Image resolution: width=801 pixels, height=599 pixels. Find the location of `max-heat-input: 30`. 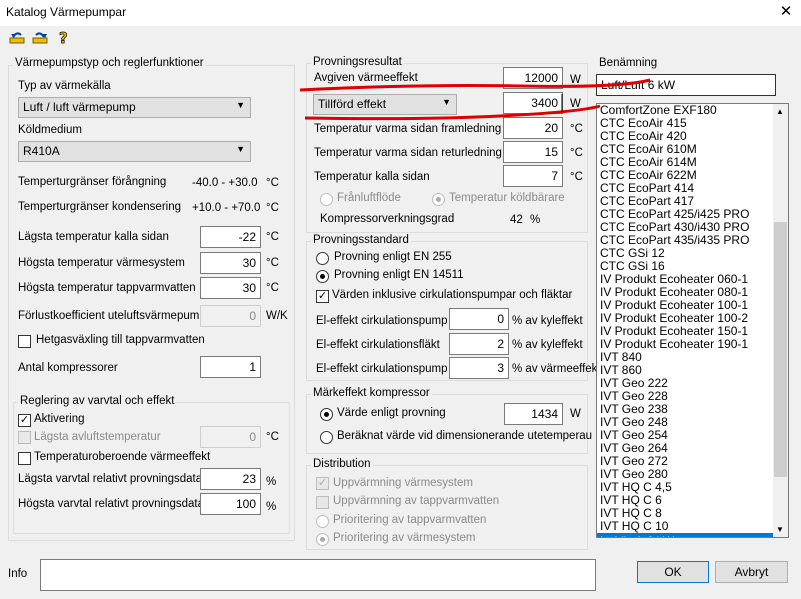

max-heat-input: 30 is located at coordinates (230, 263).